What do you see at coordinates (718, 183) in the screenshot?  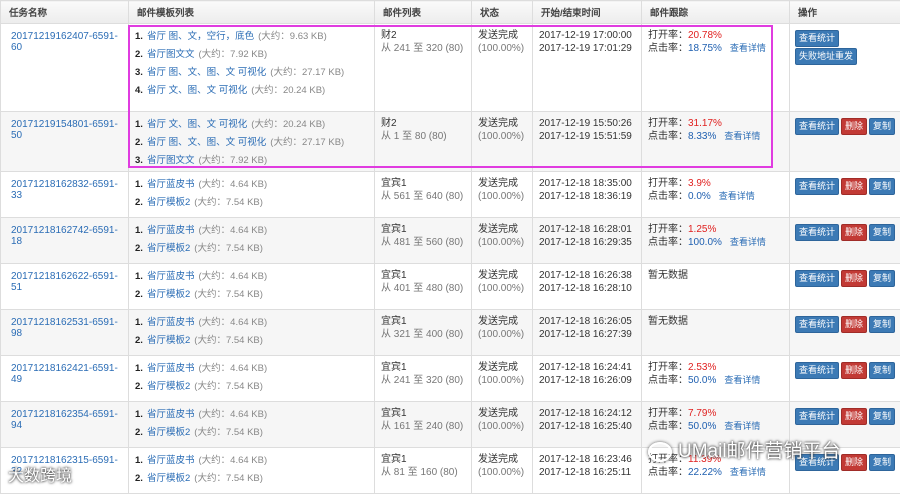 I see `open-rate-line: 打开率：3.9%` at bounding box center [718, 183].